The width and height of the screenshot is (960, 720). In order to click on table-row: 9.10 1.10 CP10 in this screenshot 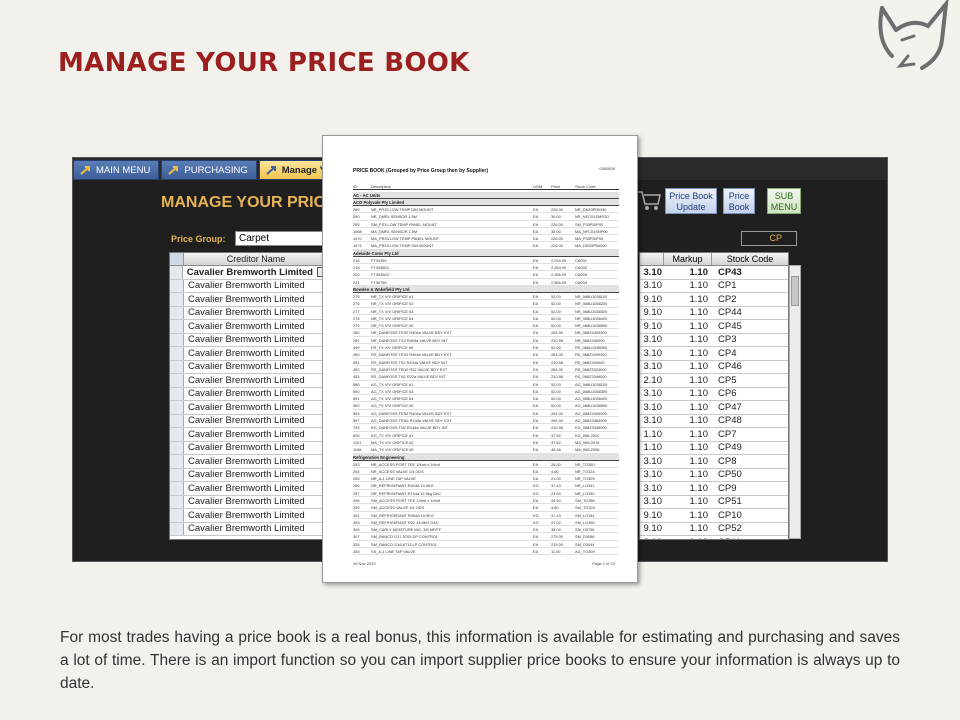, I will do `click(714, 516)`.